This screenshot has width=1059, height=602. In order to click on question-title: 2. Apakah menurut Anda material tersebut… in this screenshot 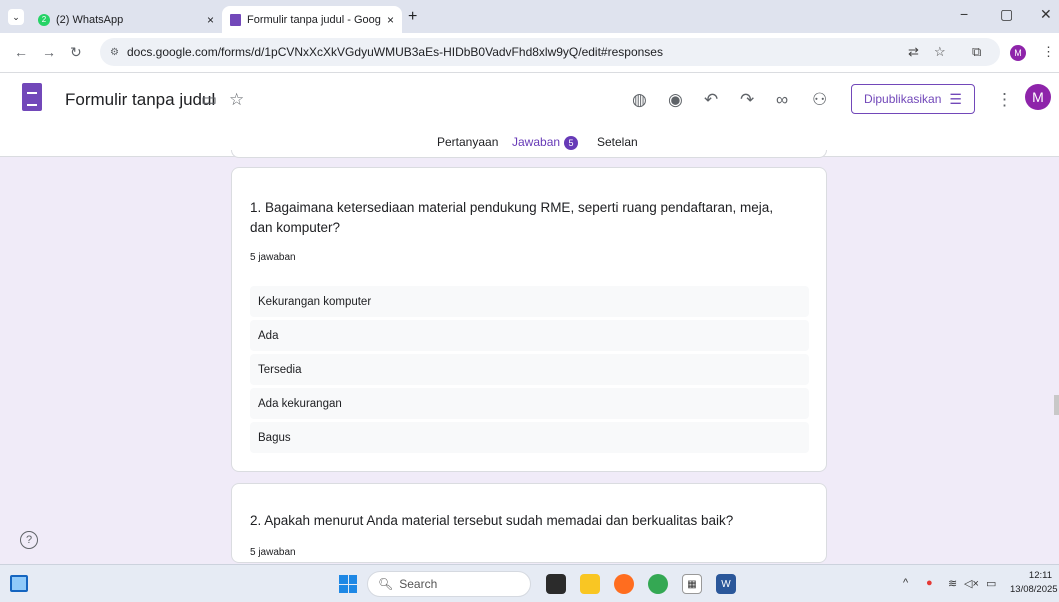, I will do `click(492, 520)`.